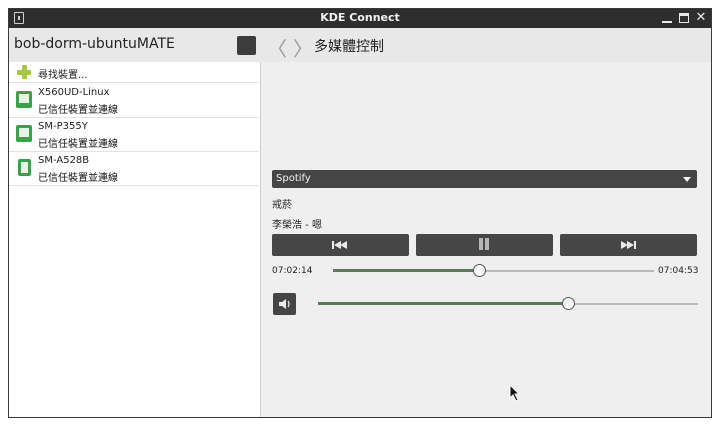 The image size is (720, 427). What do you see at coordinates (24, 133) in the screenshot?
I see `tablet-icon` at bounding box center [24, 133].